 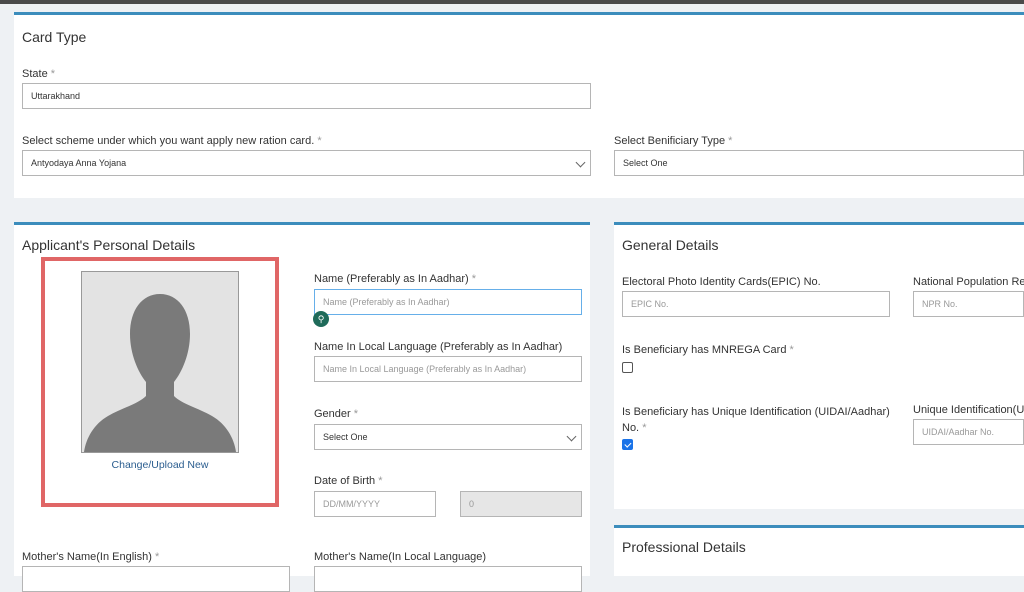 What do you see at coordinates (968, 410) in the screenshot?
I see `uid-number-label: Unique Identification(UI` at bounding box center [968, 410].